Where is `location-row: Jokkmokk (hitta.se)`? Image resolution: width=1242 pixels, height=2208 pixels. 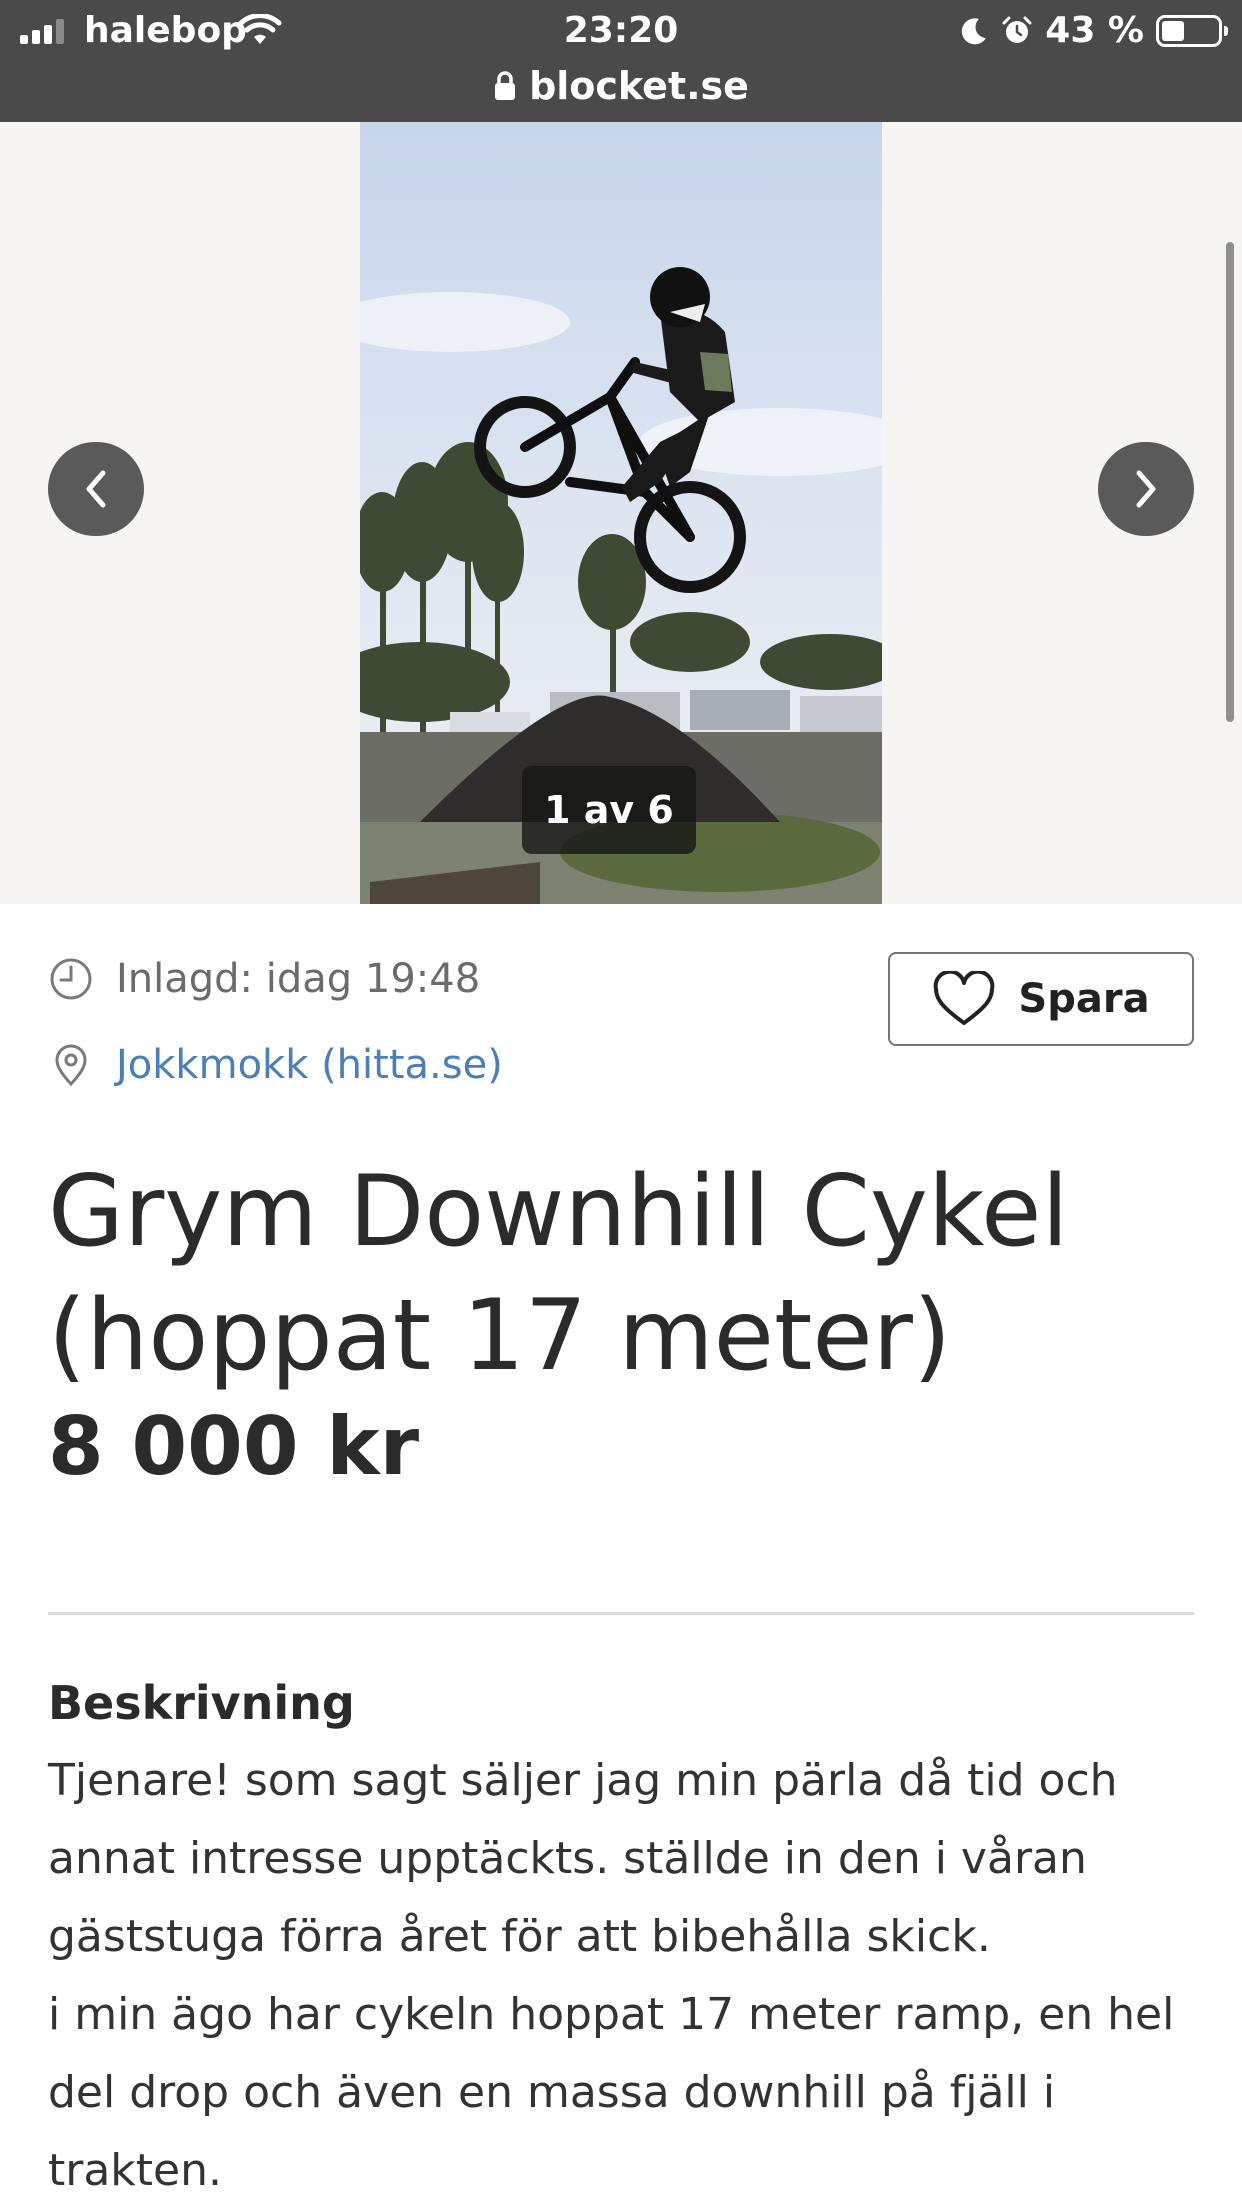 location-row: Jokkmokk (hitta.se) is located at coordinates (275, 1065).